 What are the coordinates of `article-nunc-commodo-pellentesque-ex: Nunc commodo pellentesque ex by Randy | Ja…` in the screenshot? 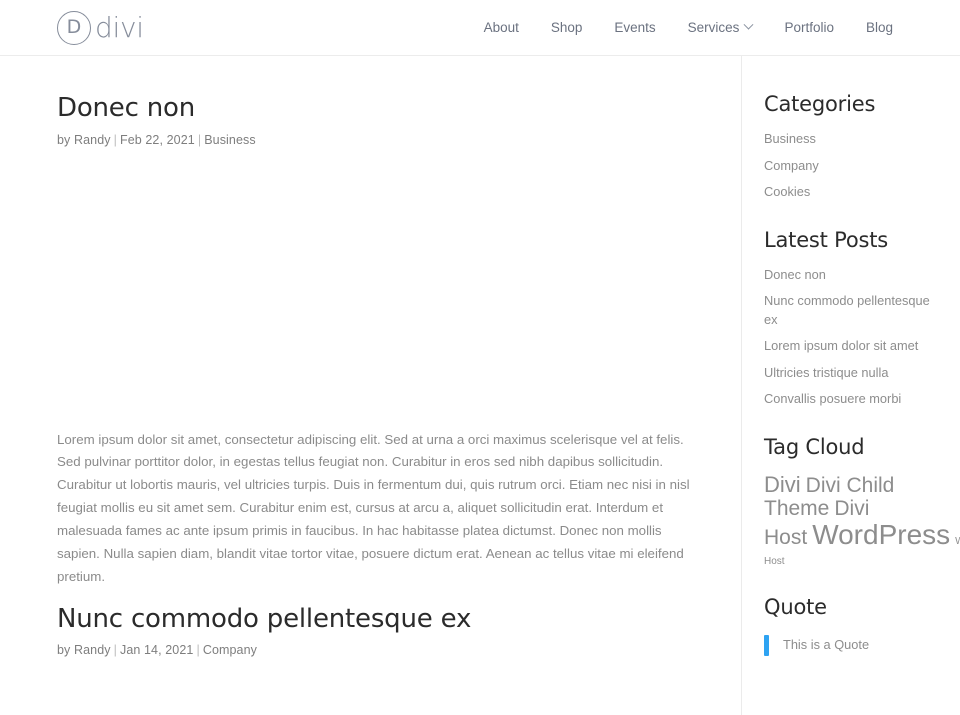 It's located at (378, 659).